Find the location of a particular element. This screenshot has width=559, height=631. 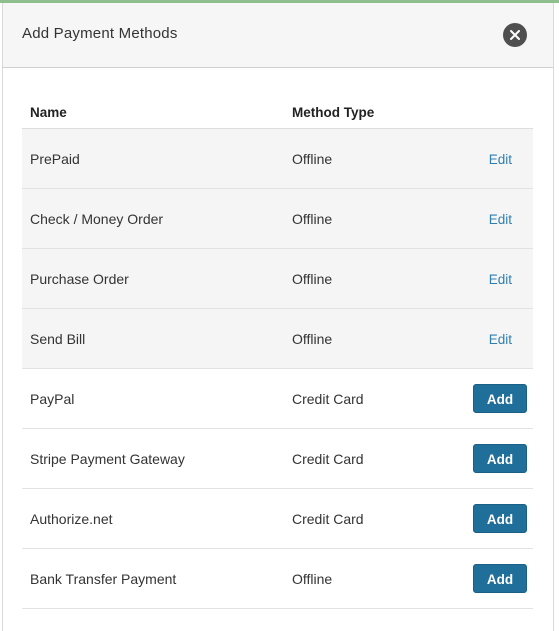

close-button is located at coordinates (515, 35).